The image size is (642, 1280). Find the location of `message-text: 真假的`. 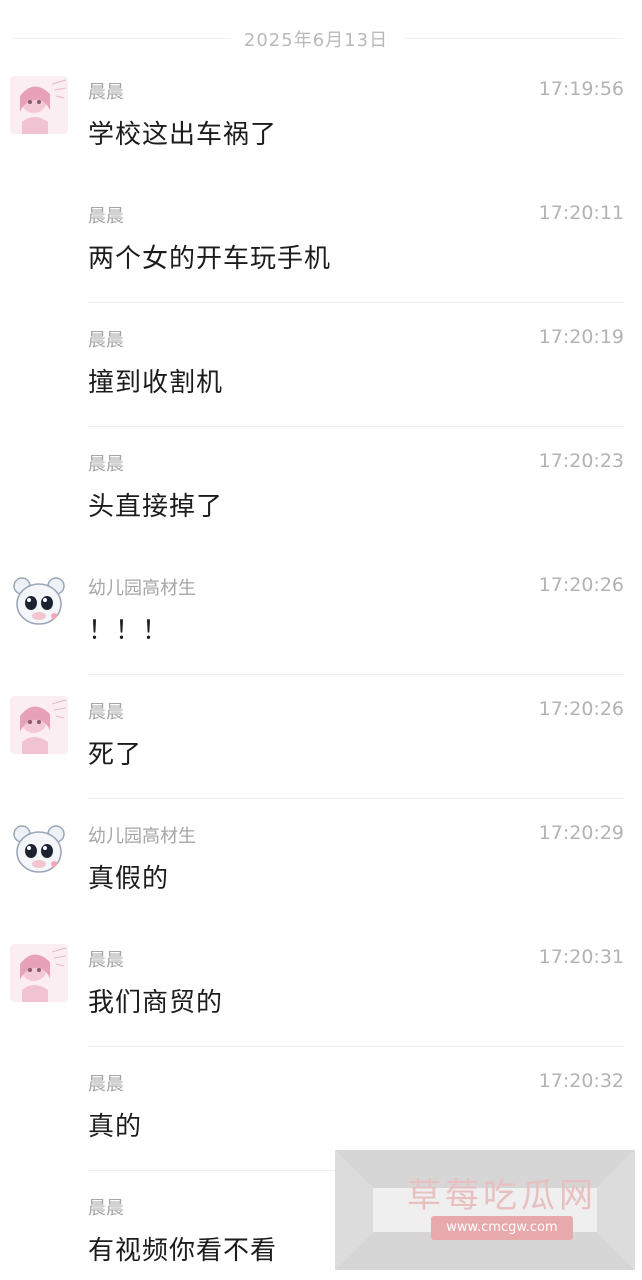

message-text: 真假的 is located at coordinates (128, 876).